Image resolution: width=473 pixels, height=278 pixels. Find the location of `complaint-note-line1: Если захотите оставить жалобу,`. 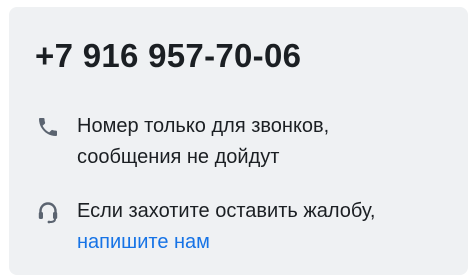

complaint-note-line1: Если захотите оставить жалобу, is located at coordinates (226, 211).